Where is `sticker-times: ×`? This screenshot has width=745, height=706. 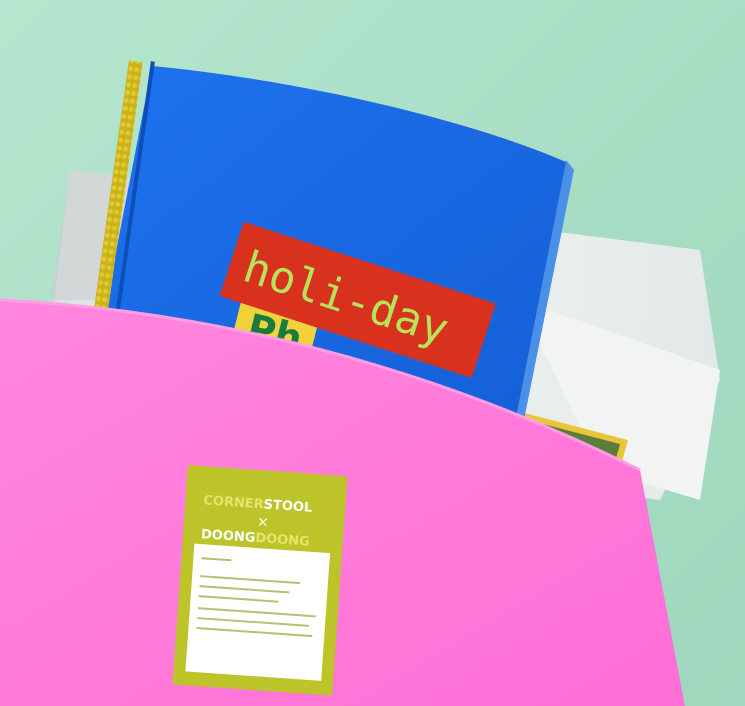
sticker-times: × is located at coordinates (262, 522).